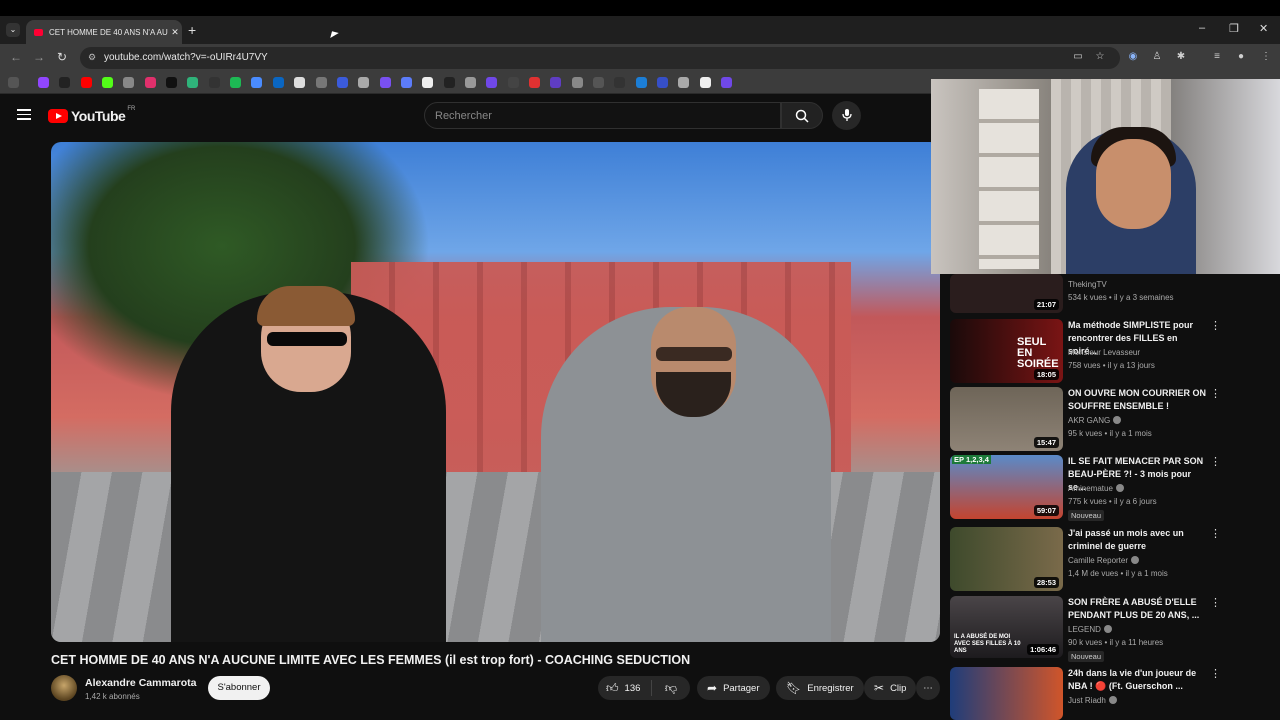 Image resolution: width=1280 pixels, height=720 pixels. Describe the element at coordinates (1217, 57) in the screenshot. I see `reading-list-icon: ≡` at that location.